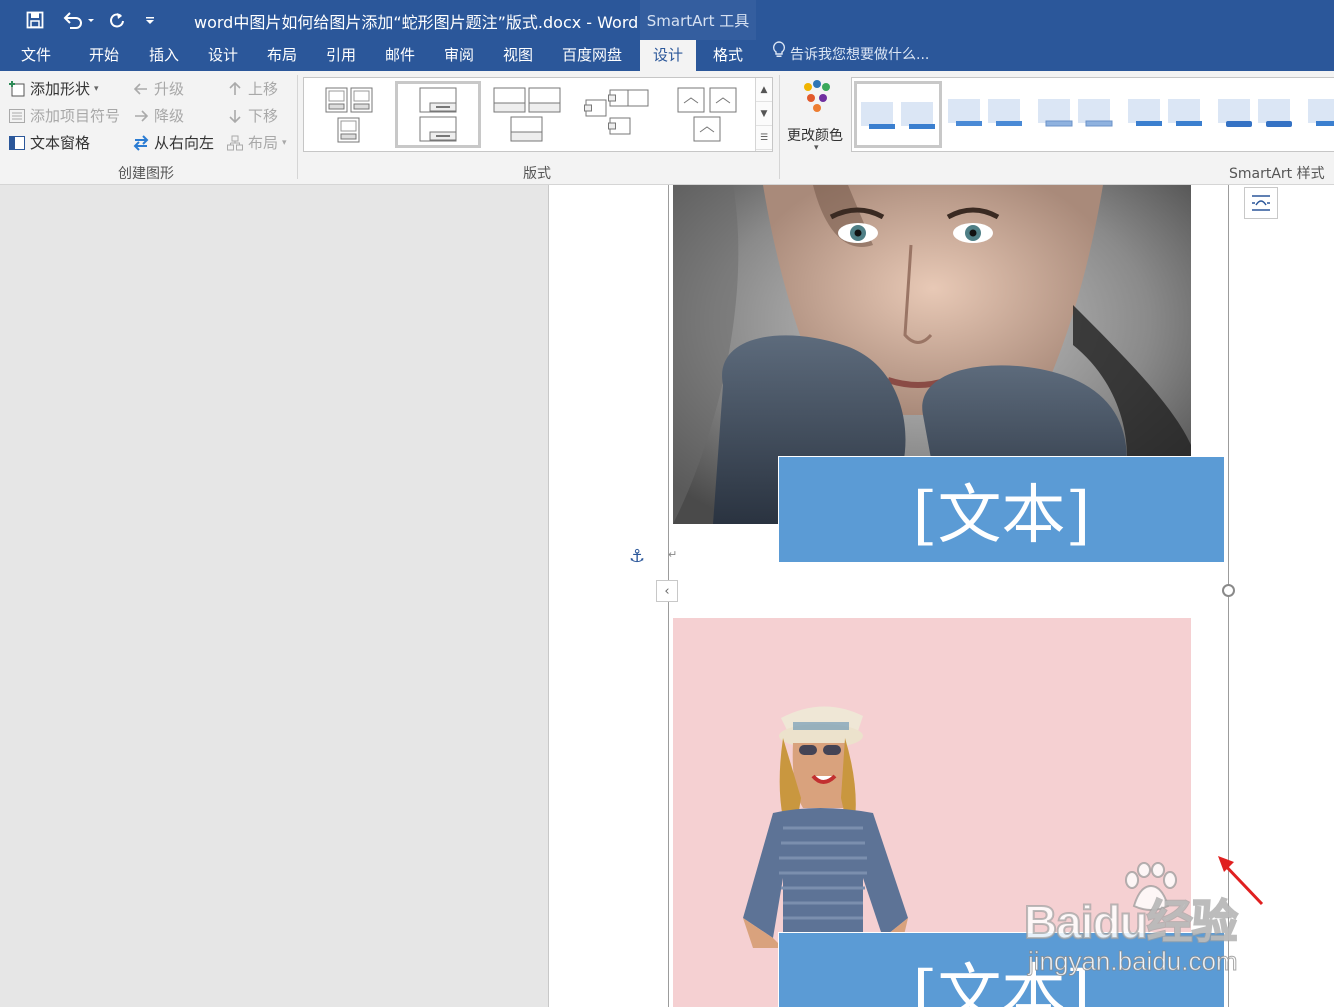 This screenshot has height=1007, width=1334. I want to click on move-up-button: 上移, so click(252, 88).